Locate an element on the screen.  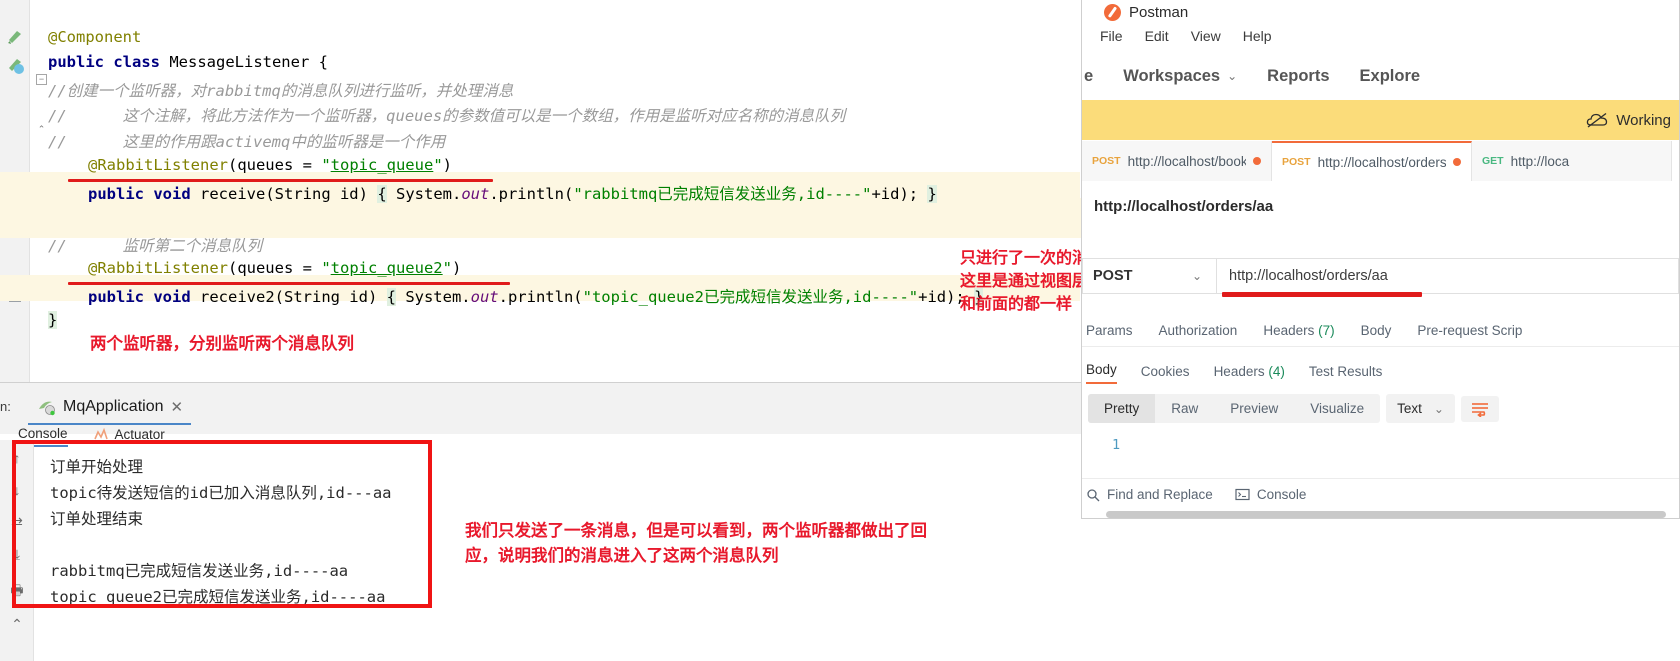
run-tab-mqapplication: MqApplication ✕ is located at coordinates (110, 408).